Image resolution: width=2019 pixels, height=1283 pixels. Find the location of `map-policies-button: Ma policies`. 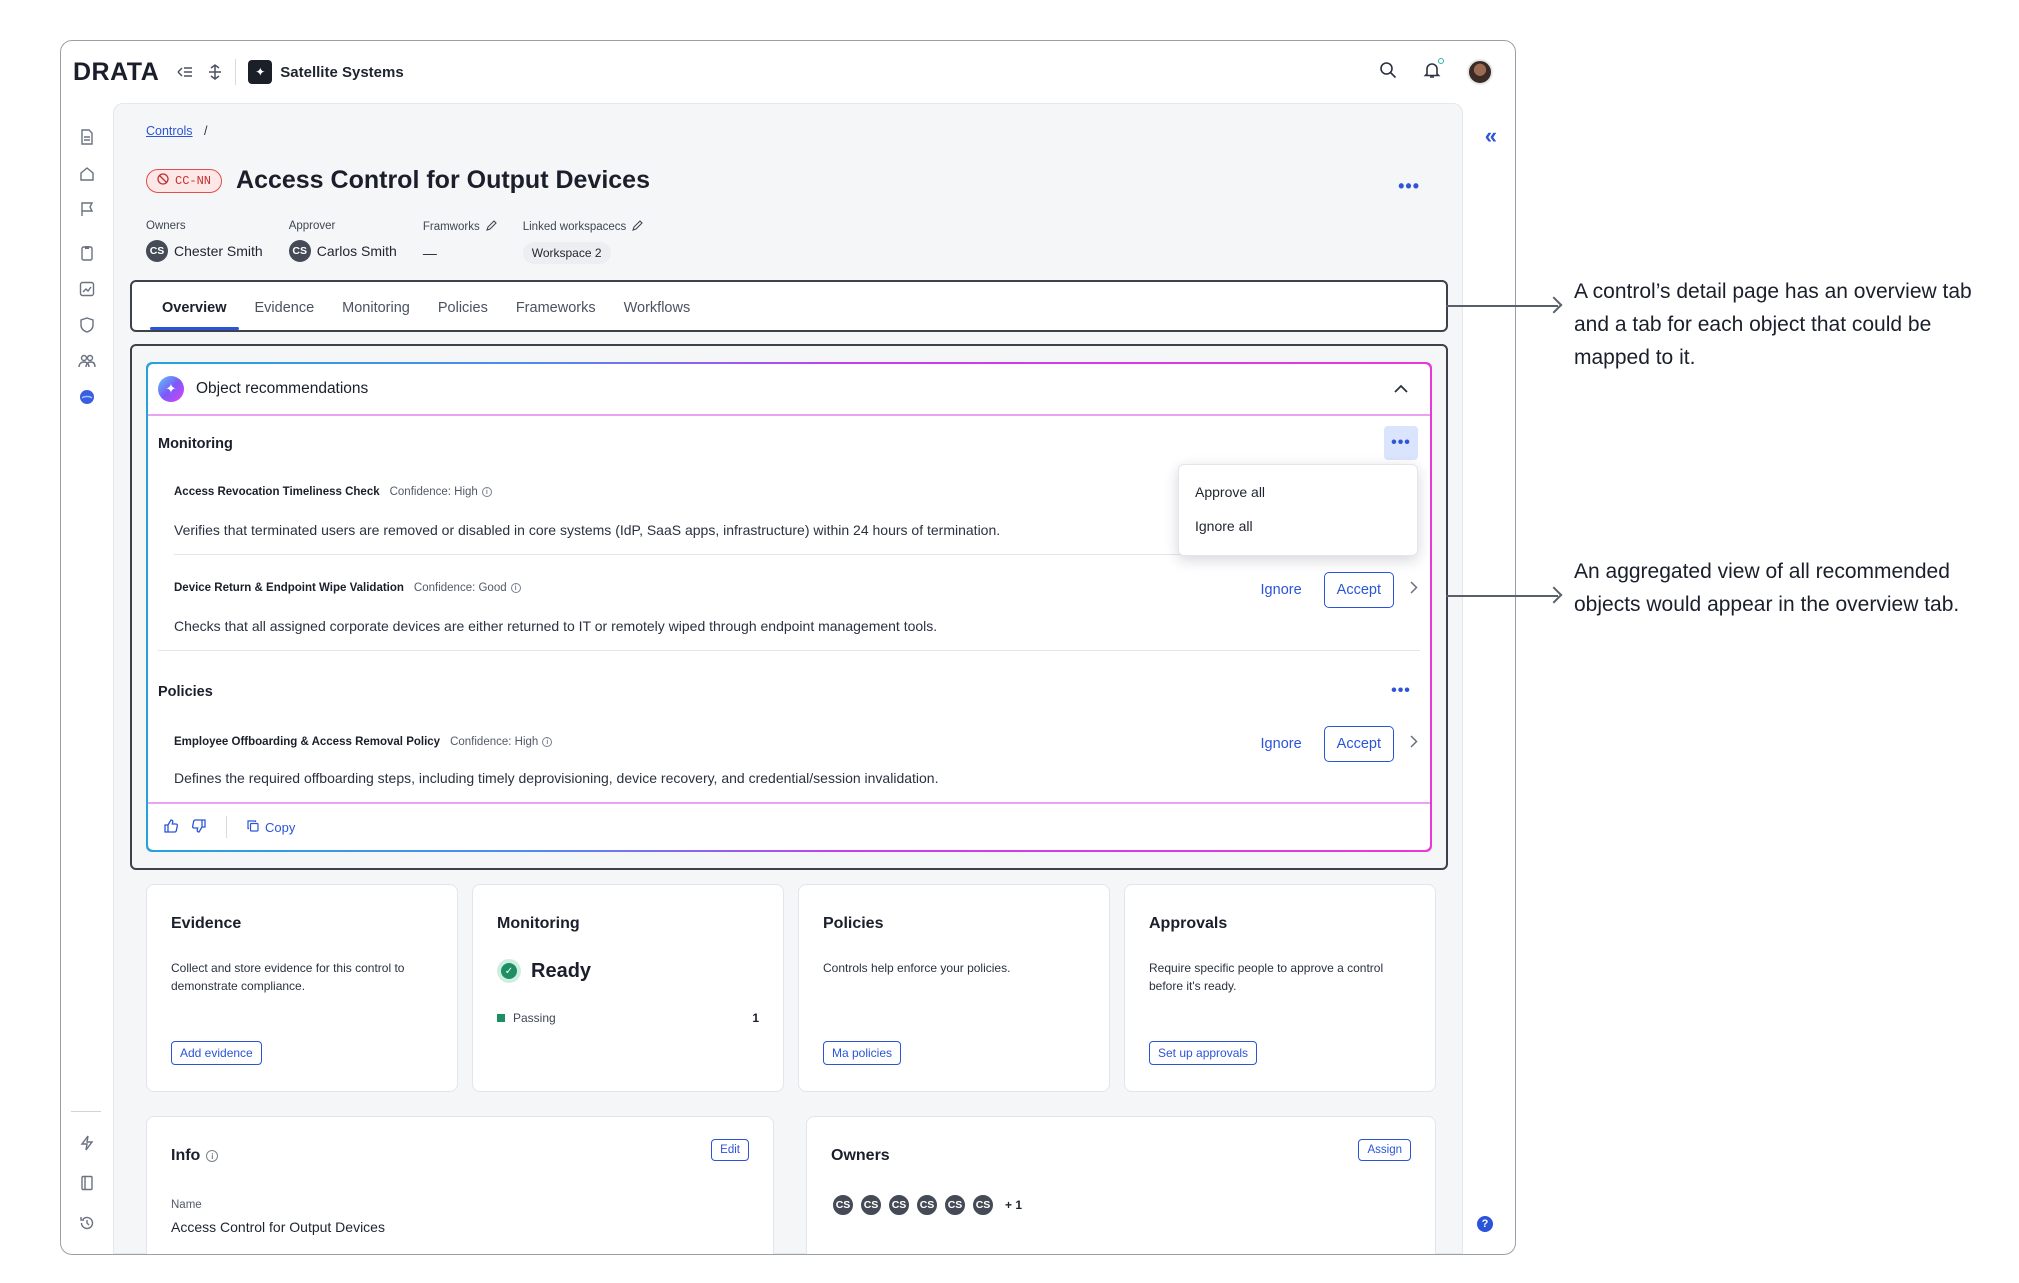

map-policies-button: Ma policies is located at coordinates (862, 1053).